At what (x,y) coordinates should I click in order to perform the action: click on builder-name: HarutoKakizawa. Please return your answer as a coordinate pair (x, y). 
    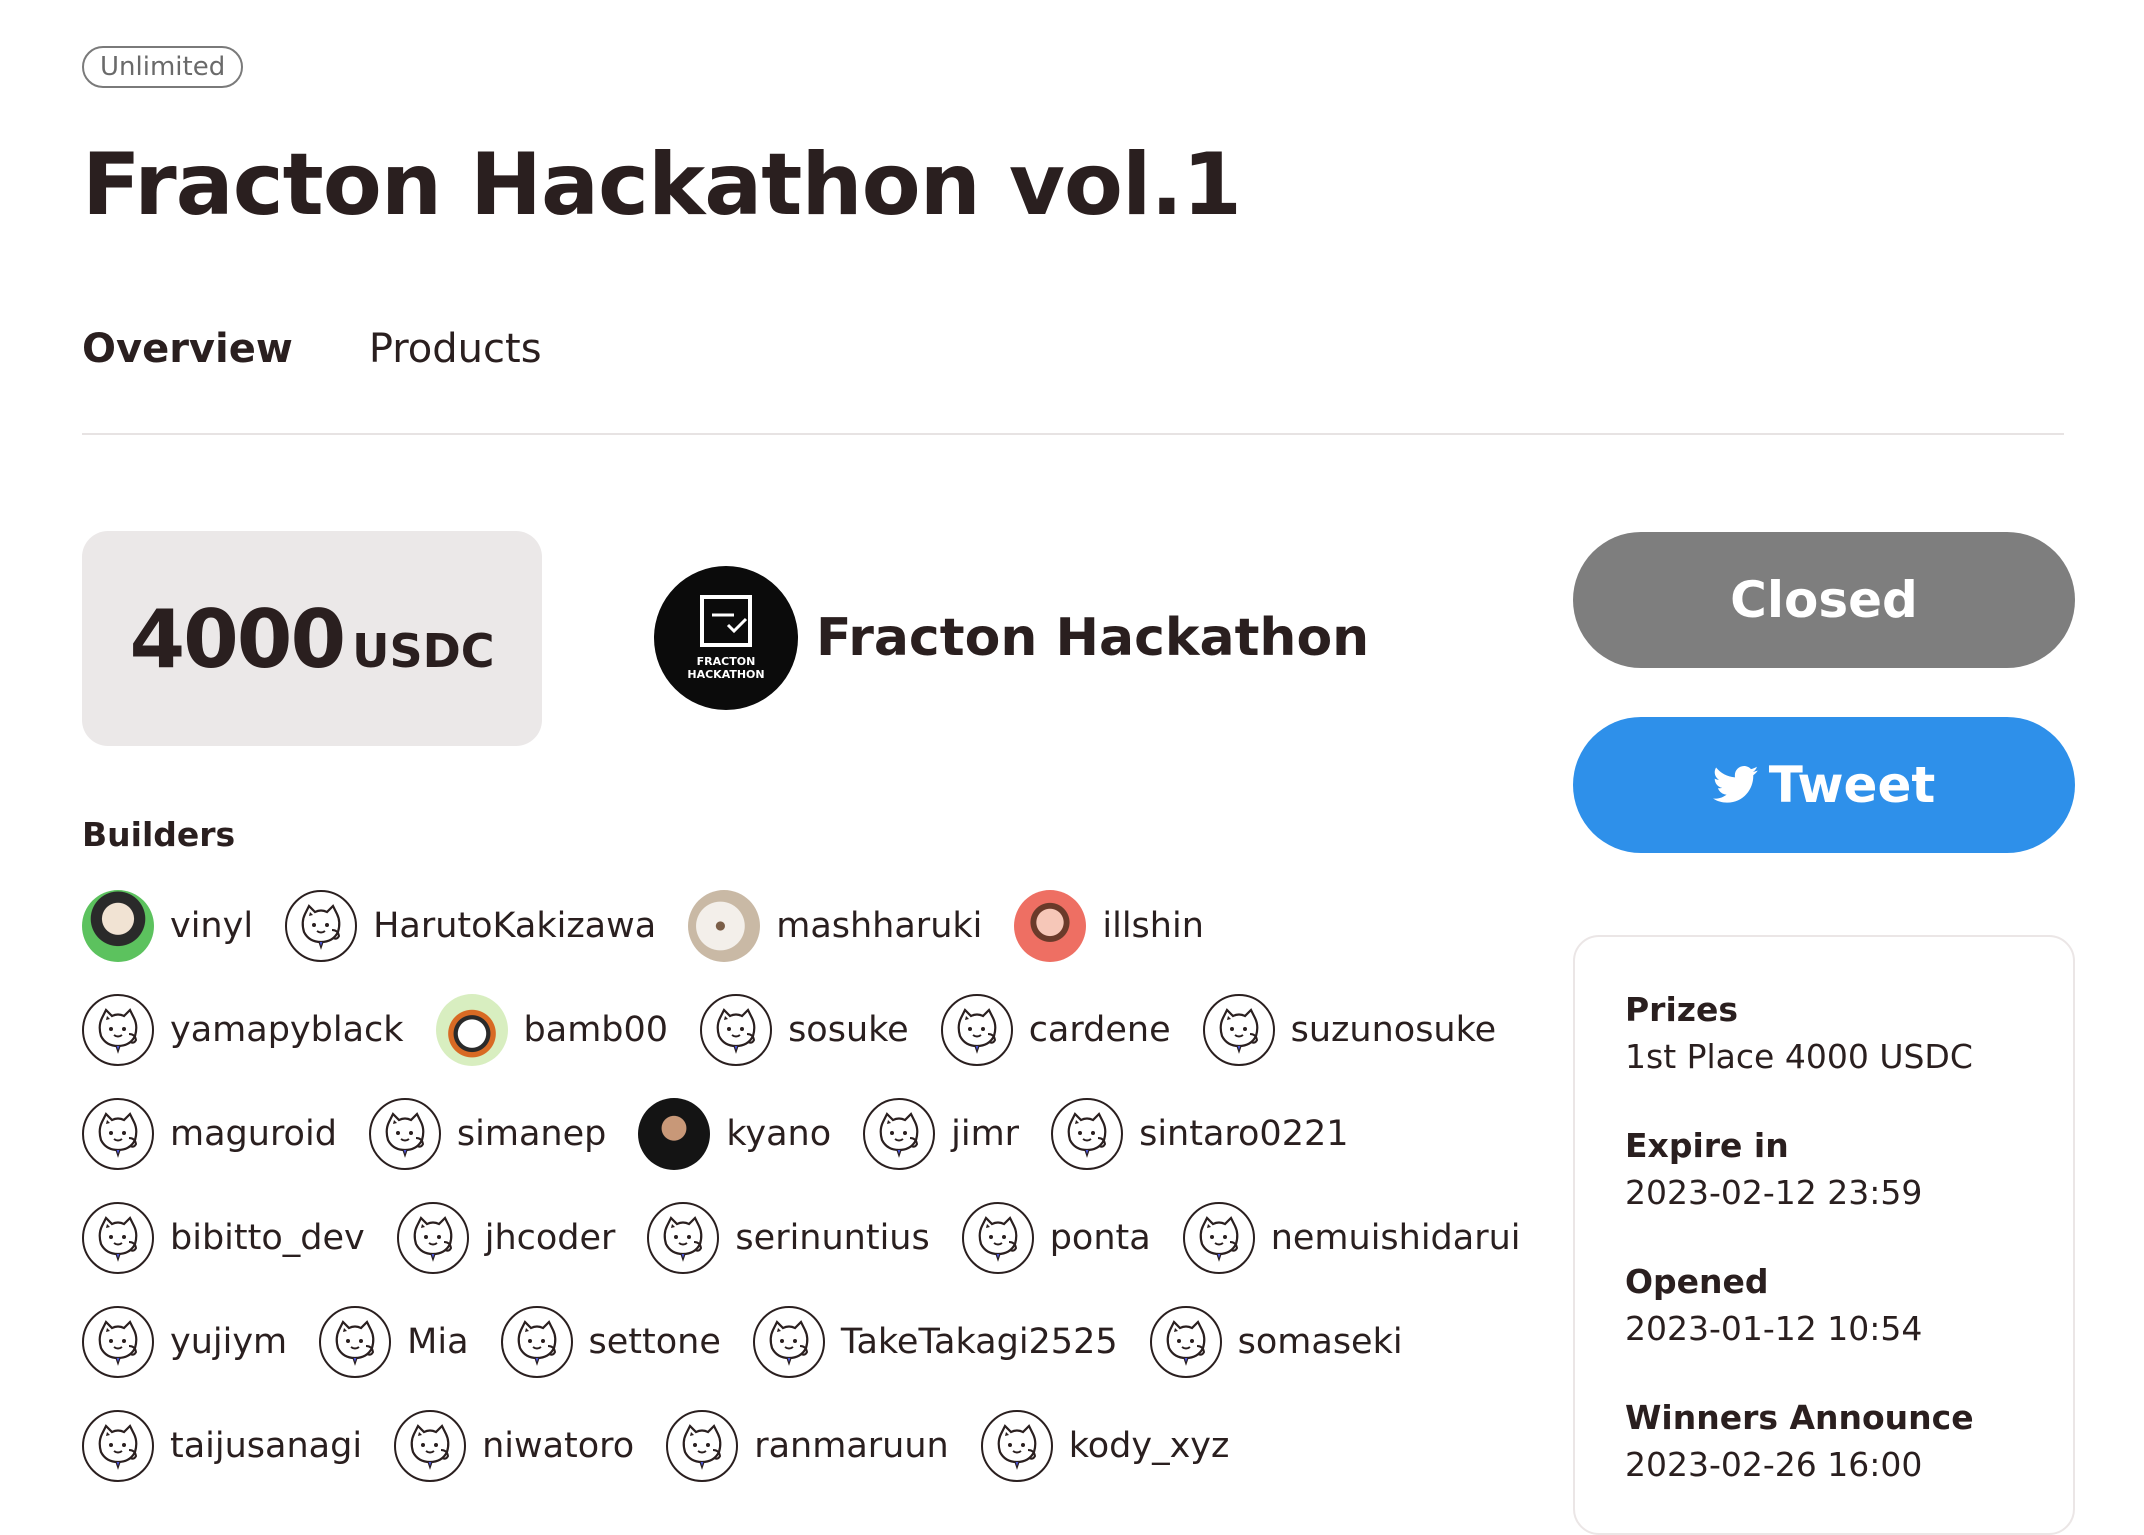
    Looking at the image, I should click on (515, 926).